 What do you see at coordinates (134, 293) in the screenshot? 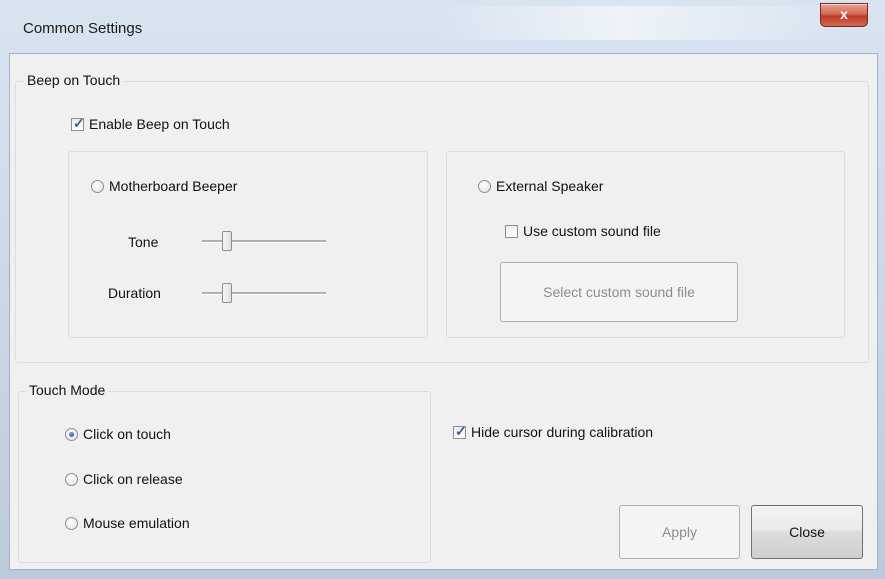
I see `duration-label: Duration` at bounding box center [134, 293].